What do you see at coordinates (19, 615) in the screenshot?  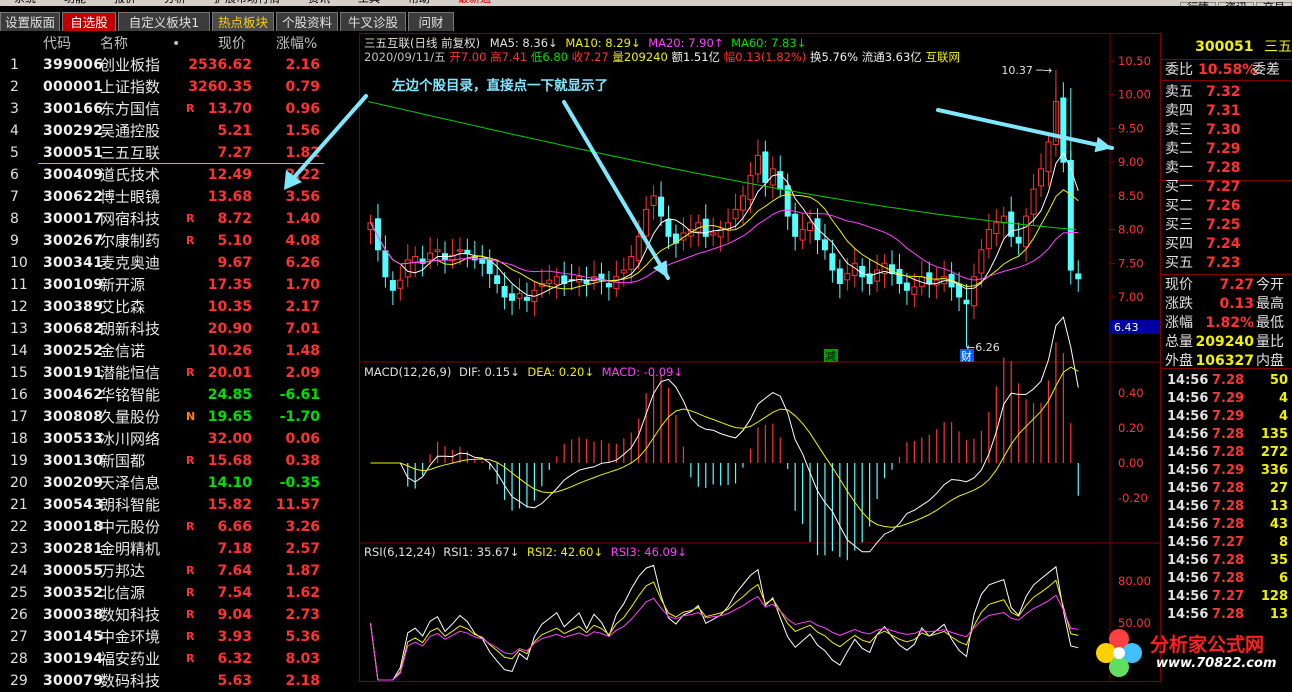 I see `row-number: 26` at bounding box center [19, 615].